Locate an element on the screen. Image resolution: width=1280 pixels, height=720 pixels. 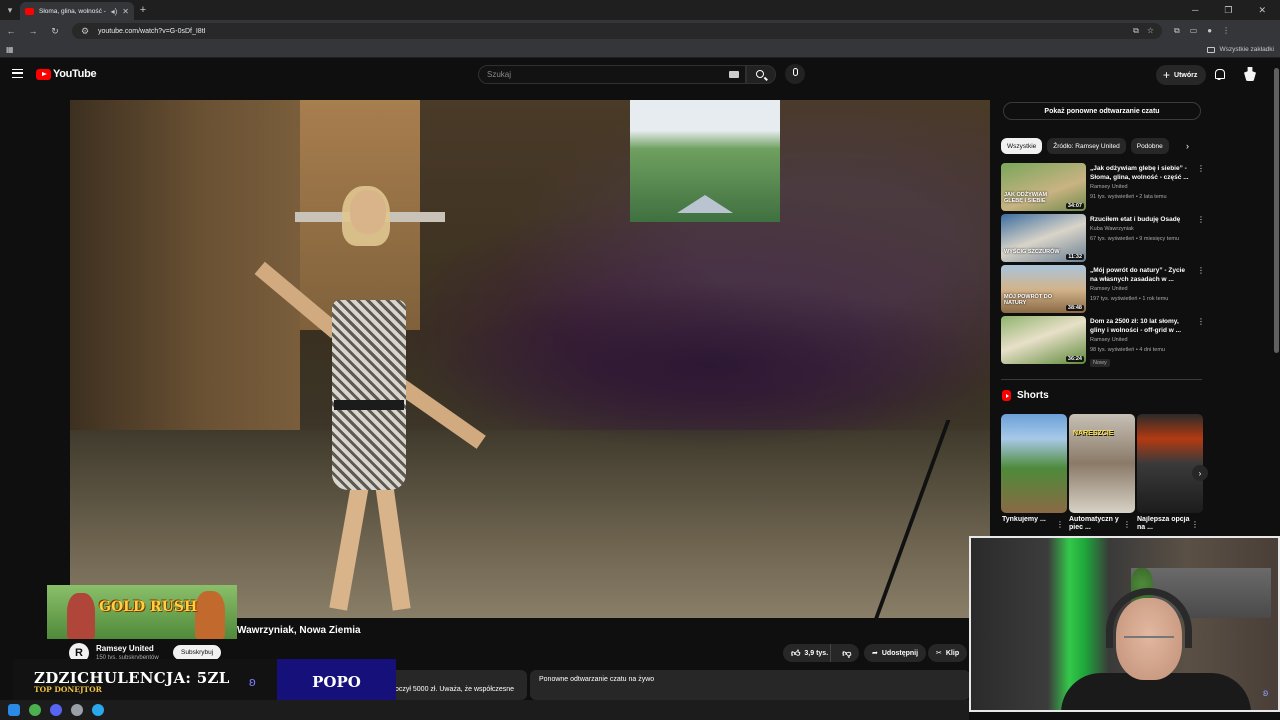
browser-menu-icon: ⋮ is located at coordinates (1226, 31).